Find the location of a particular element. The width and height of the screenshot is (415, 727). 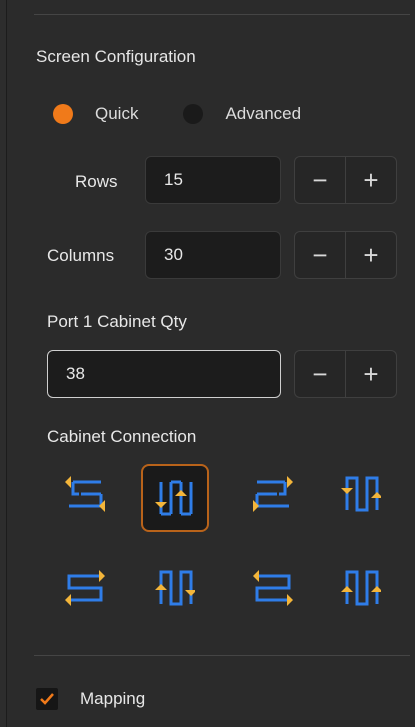

columns-label: Columns is located at coordinates (81, 255).